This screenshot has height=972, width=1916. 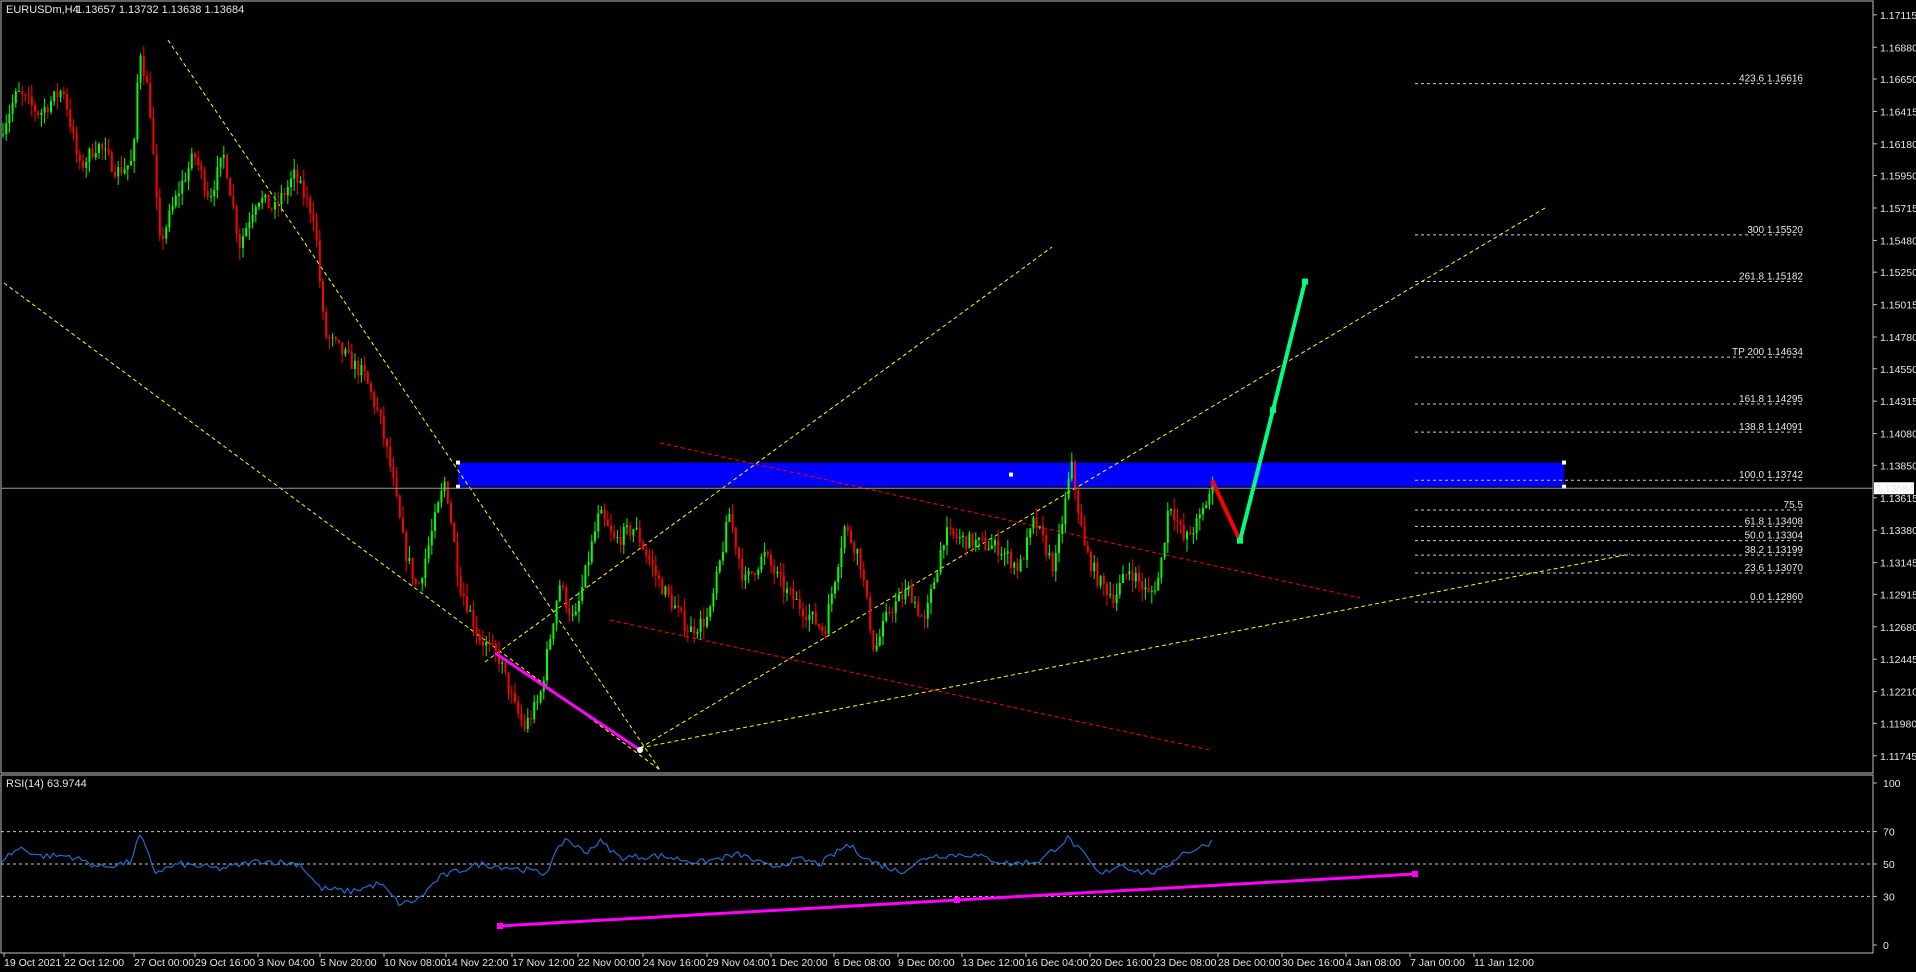 What do you see at coordinates (1775, 230) in the screenshot?
I see `fib-level-label: 300 1.15520` at bounding box center [1775, 230].